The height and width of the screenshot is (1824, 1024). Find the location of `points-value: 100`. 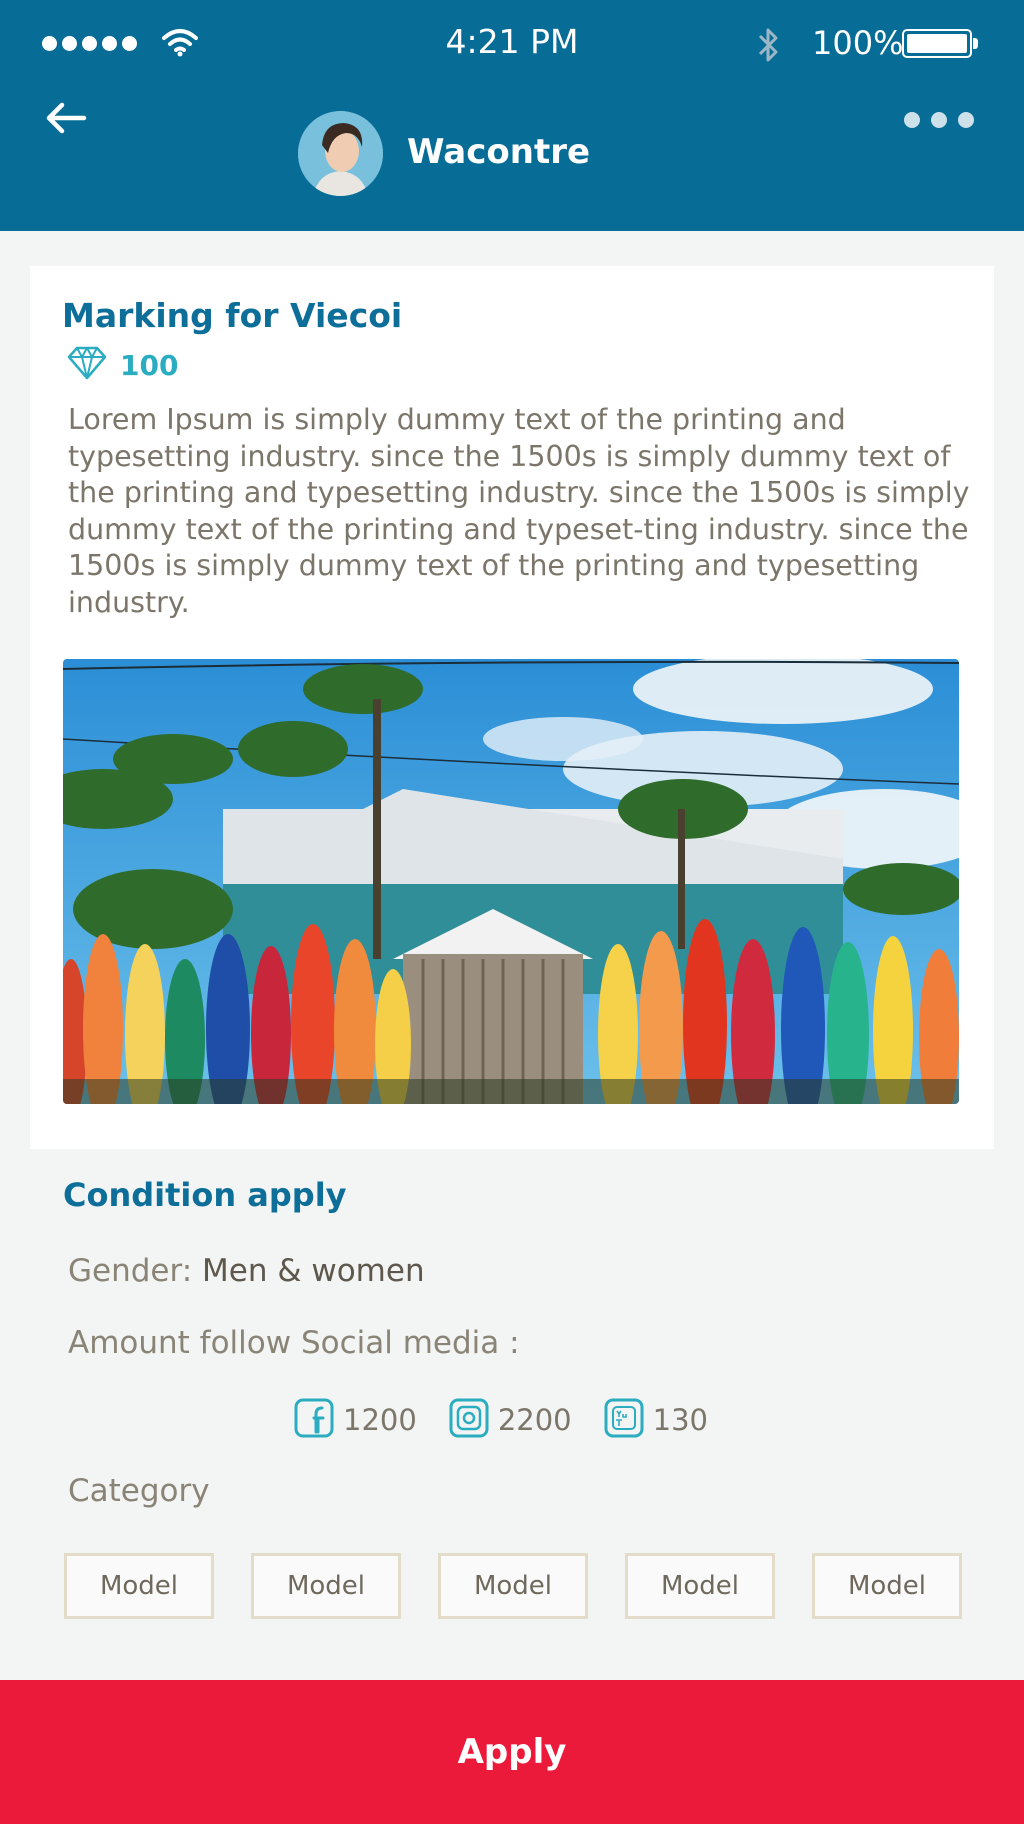

points-value: 100 is located at coordinates (149, 365).